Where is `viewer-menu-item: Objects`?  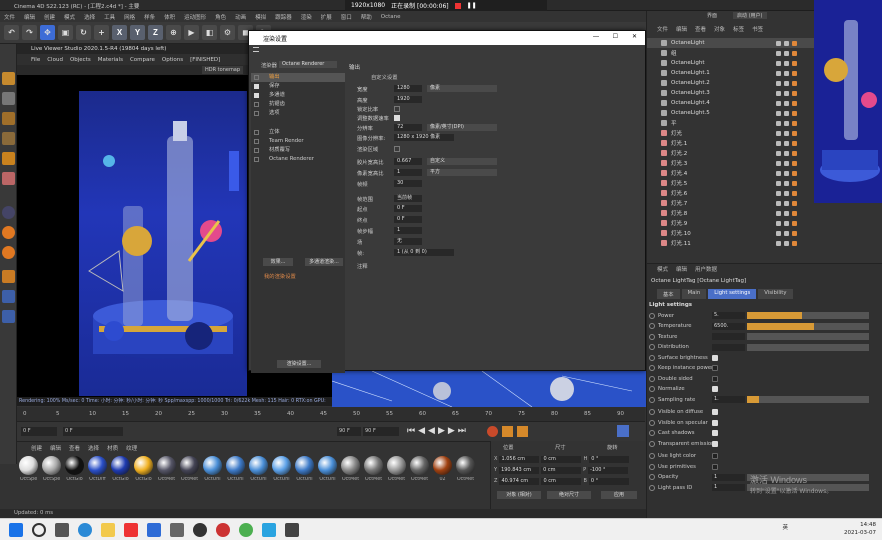 viewer-menu-item: Objects is located at coordinates (80, 60).